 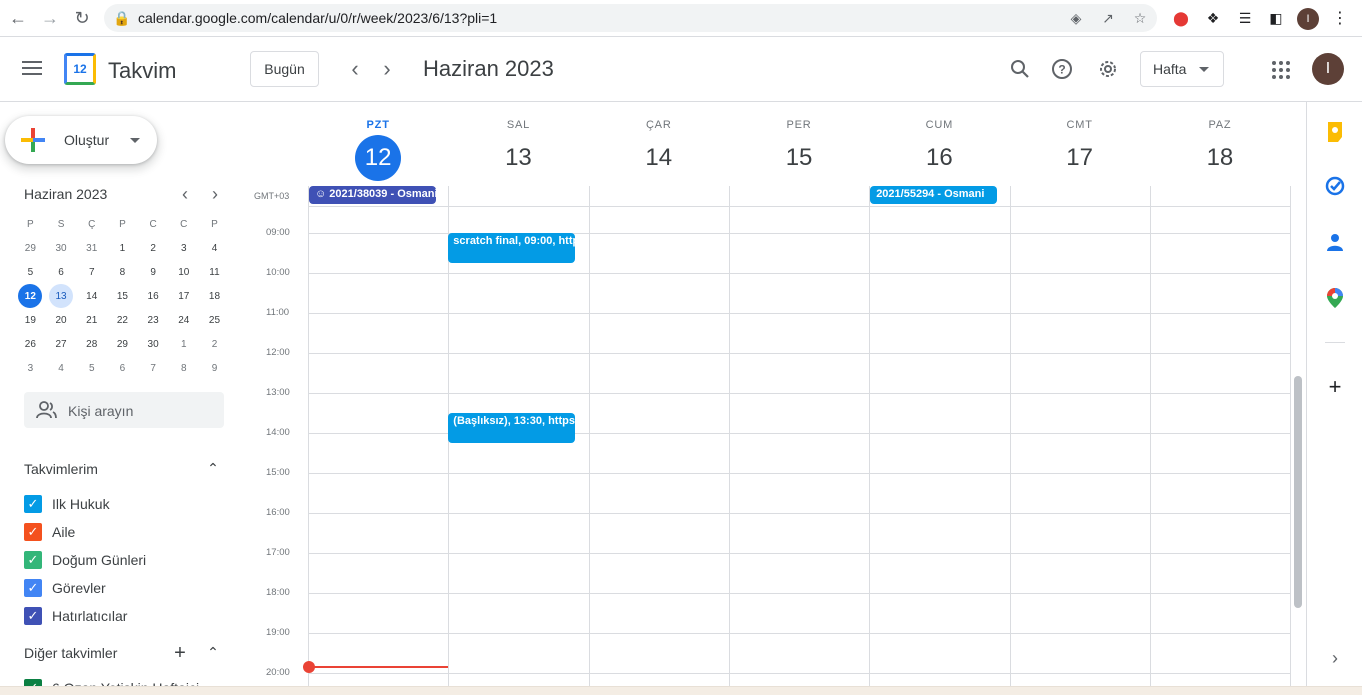 What do you see at coordinates (1335, 298) in the screenshot?
I see `maps-icon` at bounding box center [1335, 298].